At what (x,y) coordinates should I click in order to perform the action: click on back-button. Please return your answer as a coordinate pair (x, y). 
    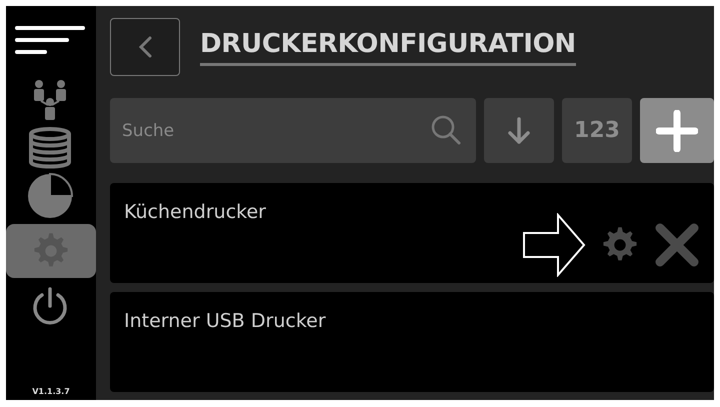
    Looking at the image, I should click on (145, 47).